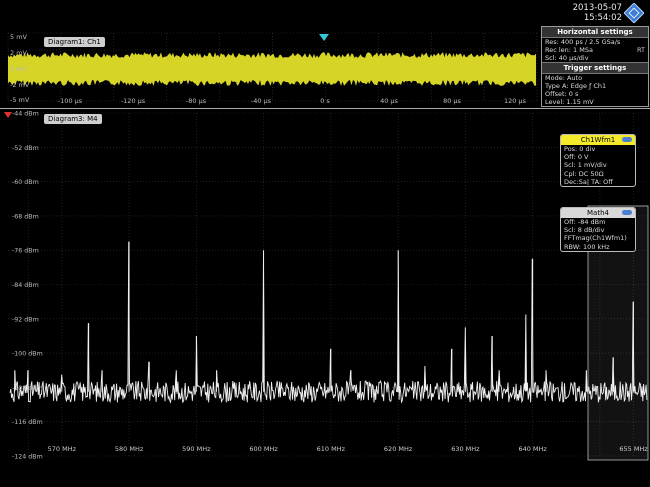  What do you see at coordinates (452, 101) in the screenshot?
I see `x-tick-label: 80 µs` at bounding box center [452, 101].